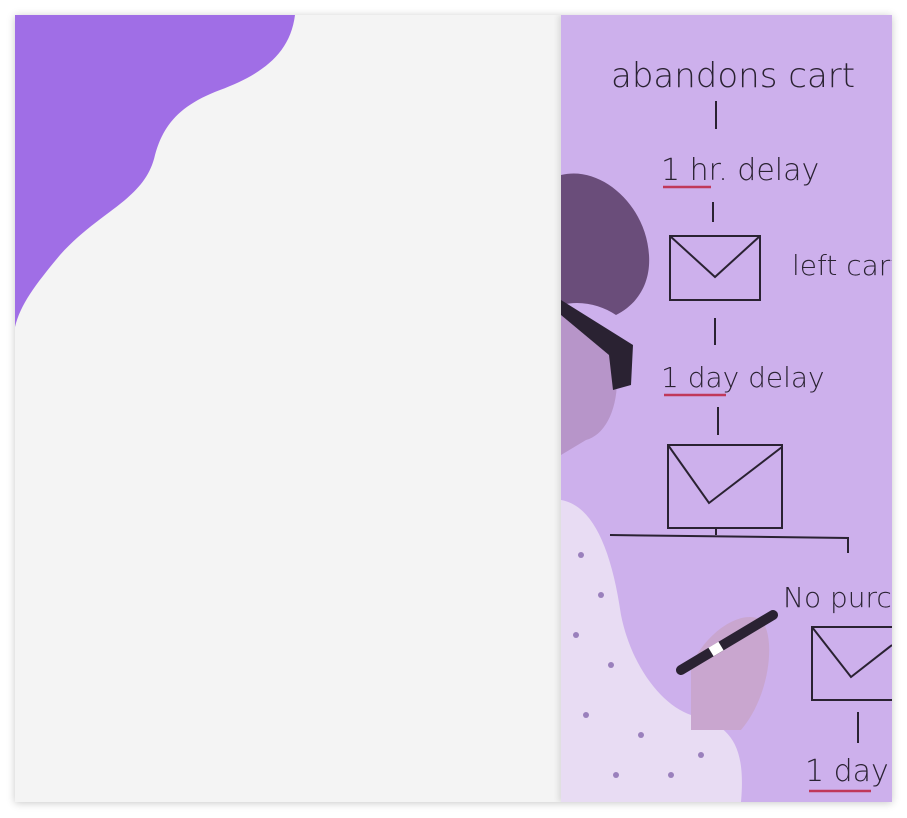 The width and height of the screenshot is (907, 818). I want to click on whiteboard-text: 1 day delay, so click(743, 377).